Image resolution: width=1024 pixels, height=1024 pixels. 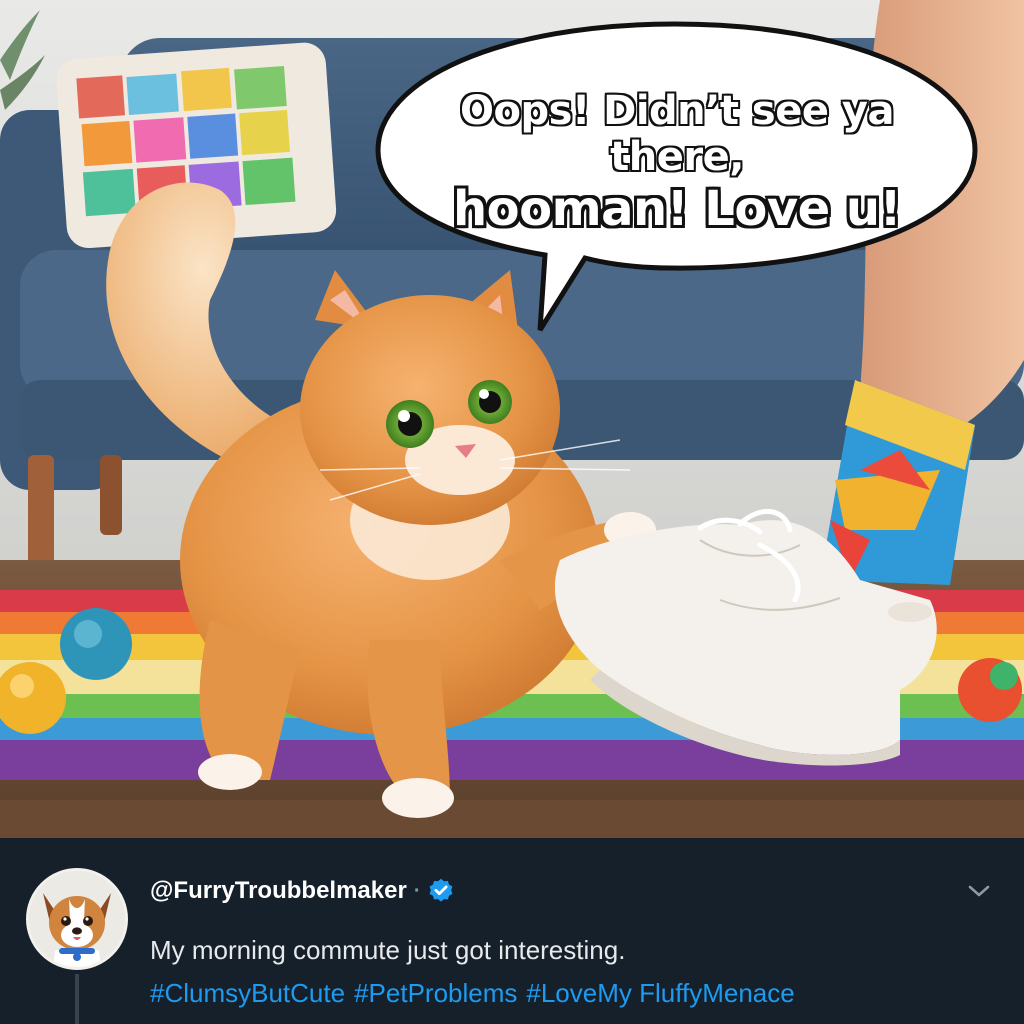 What do you see at coordinates (388, 950) in the screenshot?
I see `tweet-body: My morning commute just got interesting.` at bounding box center [388, 950].